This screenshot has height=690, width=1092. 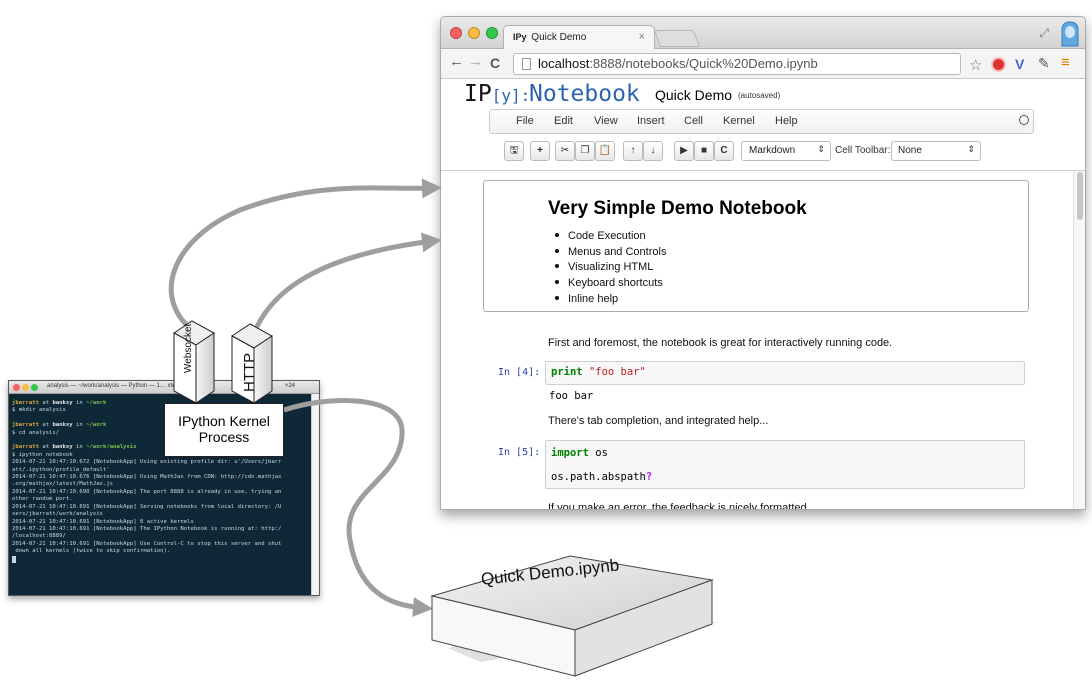 I want to click on terminal-scrollbar, so click(x=315, y=494).